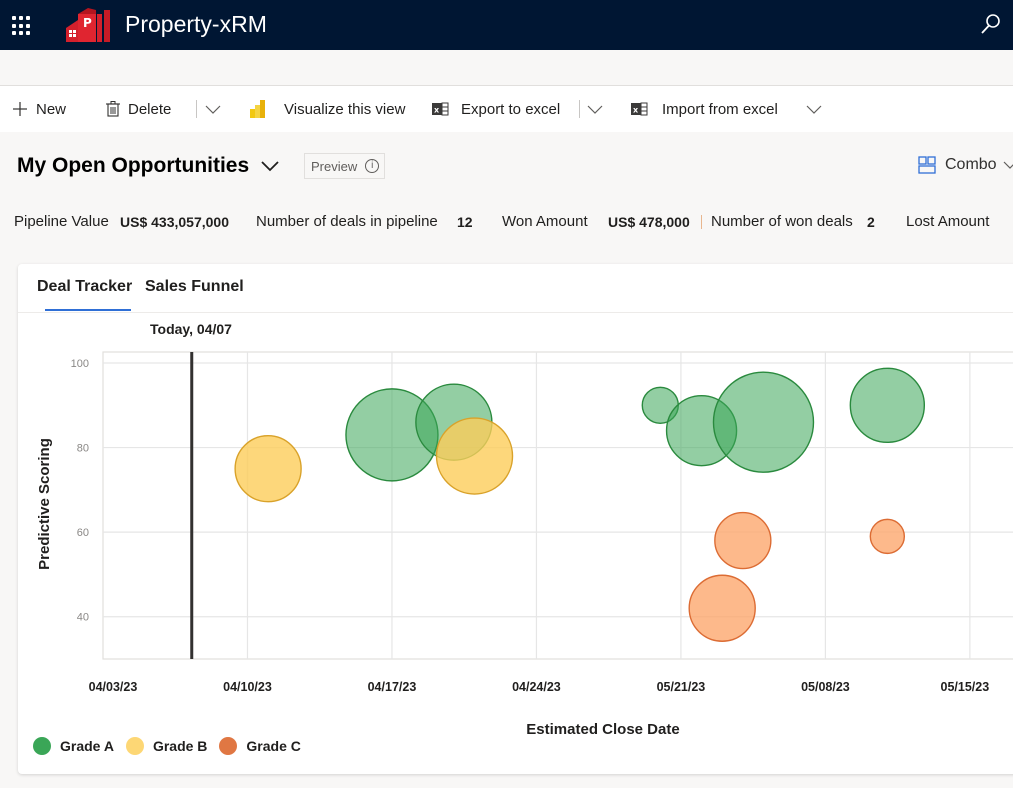 The width and height of the screenshot is (1013, 788). Describe the element at coordinates (20, 109) in the screenshot. I see `plus-icon` at that location.